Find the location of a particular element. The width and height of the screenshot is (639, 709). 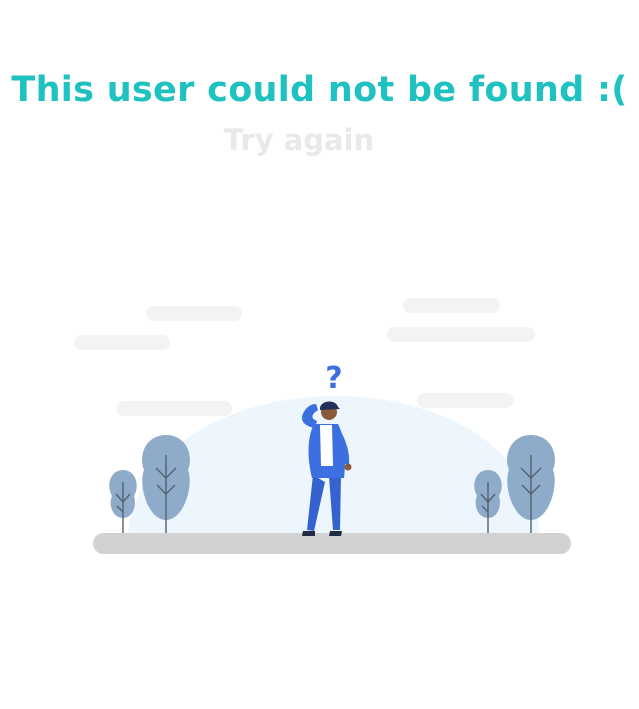

question-mark-icon: ? is located at coordinates (333, 378).